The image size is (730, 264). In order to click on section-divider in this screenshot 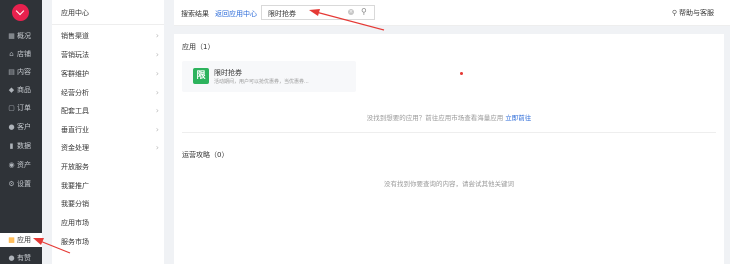, I will do `click(449, 132)`.